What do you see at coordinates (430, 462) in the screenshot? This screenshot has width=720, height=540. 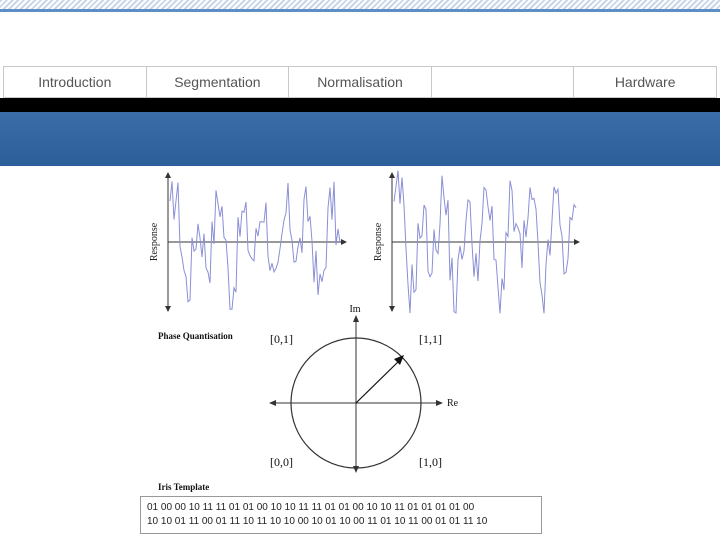 I see `quadrant-label-bottom-right: [1,0]` at bounding box center [430, 462].